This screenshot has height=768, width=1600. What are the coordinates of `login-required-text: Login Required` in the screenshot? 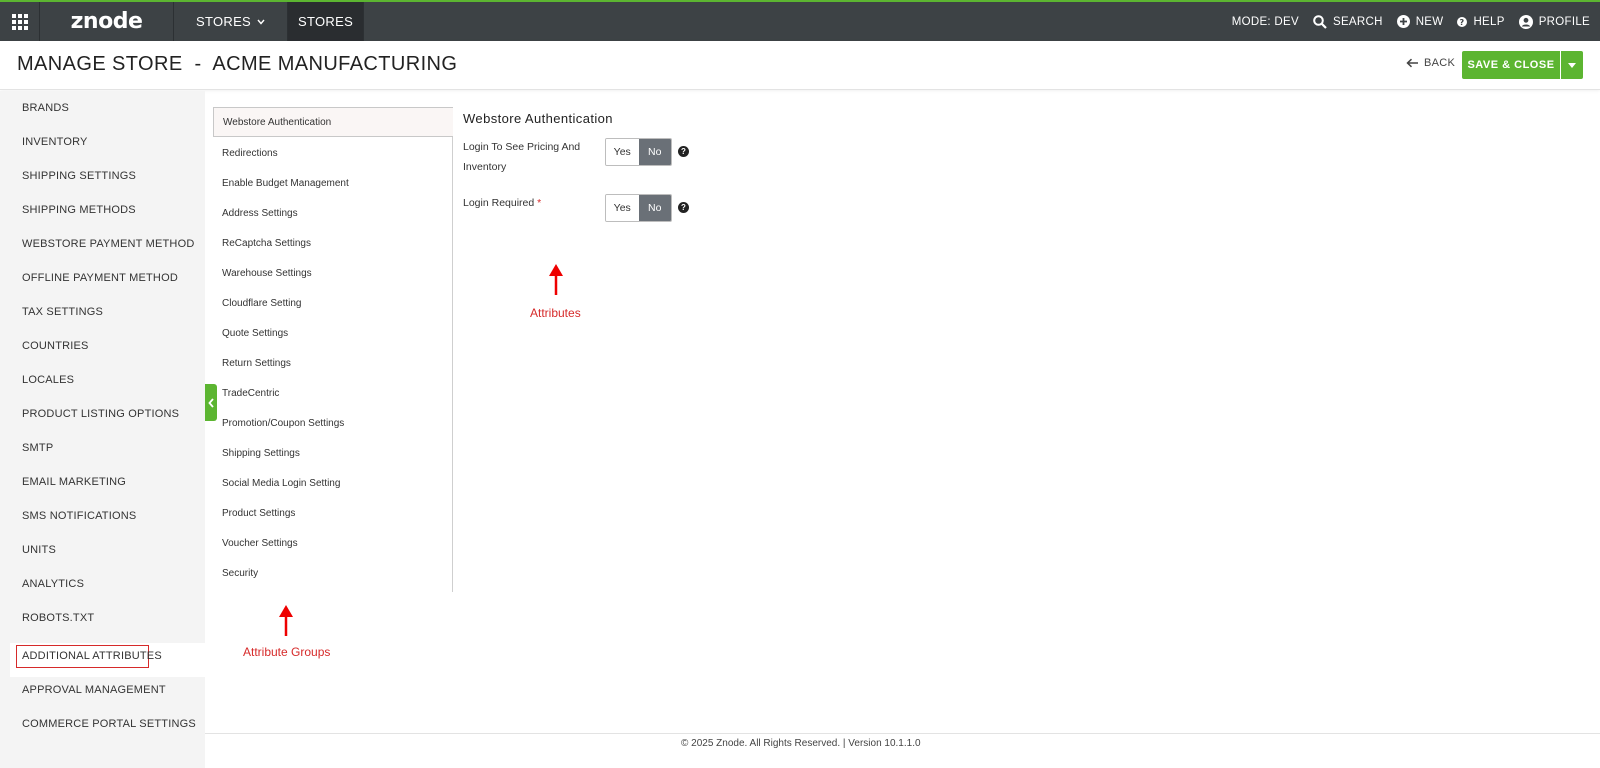 It's located at (499, 203).